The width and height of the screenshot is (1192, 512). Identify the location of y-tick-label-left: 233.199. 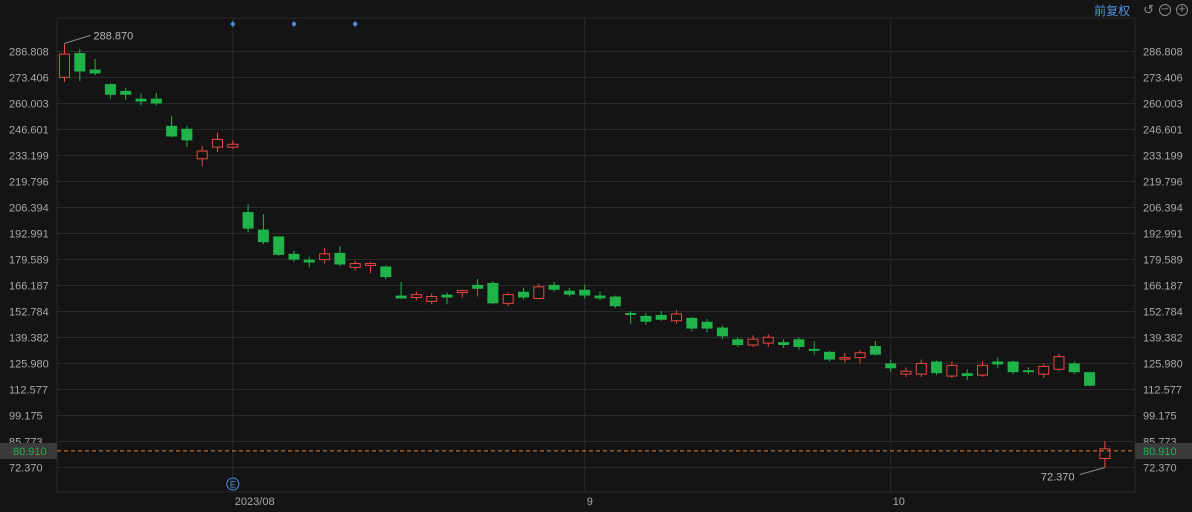
(29, 156).